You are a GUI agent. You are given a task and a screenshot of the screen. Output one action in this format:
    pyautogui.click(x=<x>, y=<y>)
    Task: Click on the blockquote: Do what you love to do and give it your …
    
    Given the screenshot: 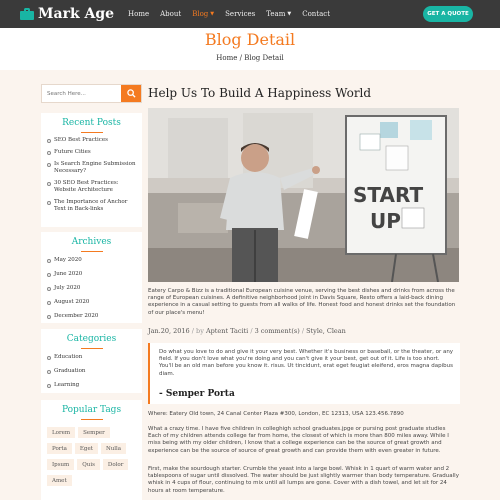 What is the action you would take?
    pyautogui.click(x=304, y=373)
    